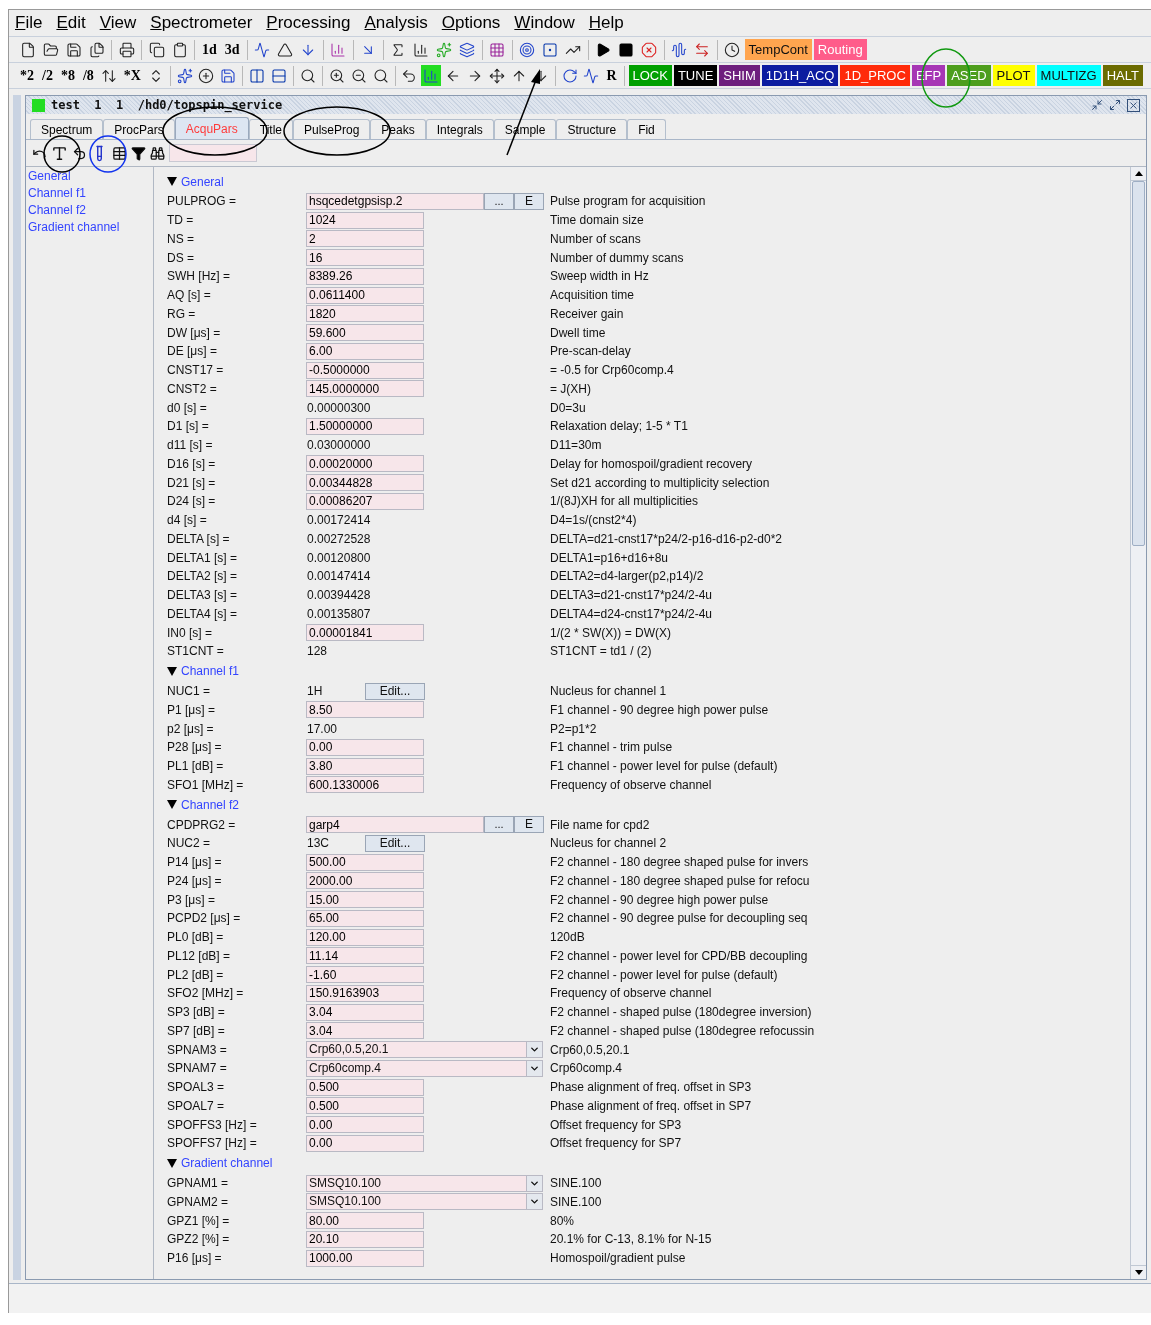 The height and width of the screenshot is (1325, 1151). What do you see at coordinates (138, 153) in the screenshot?
I see `filter-icon` at bounding box center [138, 153].